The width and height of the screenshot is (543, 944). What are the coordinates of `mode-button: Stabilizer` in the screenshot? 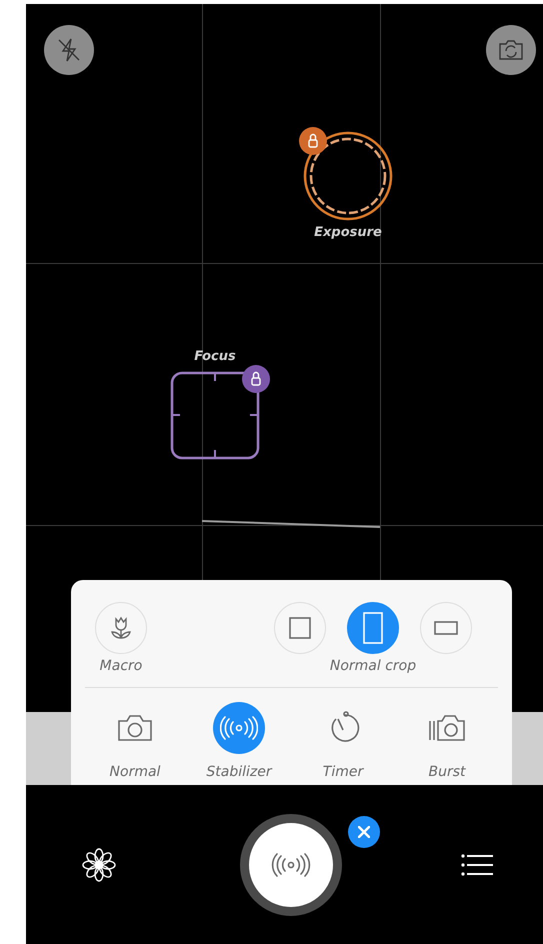 It's located at (239, 741).